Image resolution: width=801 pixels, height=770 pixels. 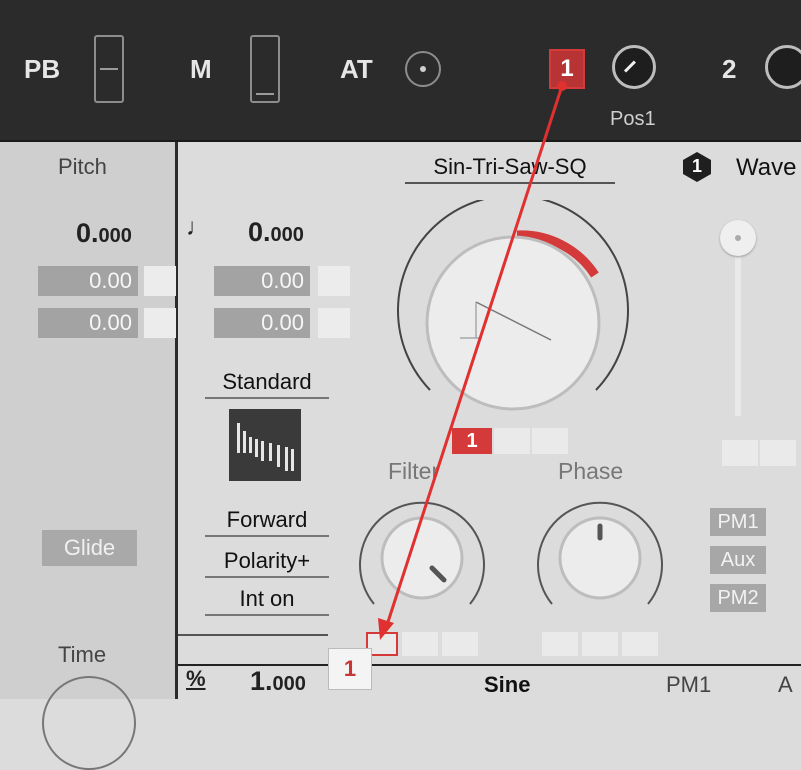 What do you see at coordinates (262, 281) in the screenshot?
I see `osc-mod-1: 0.00` at bounding box center [262, 281].